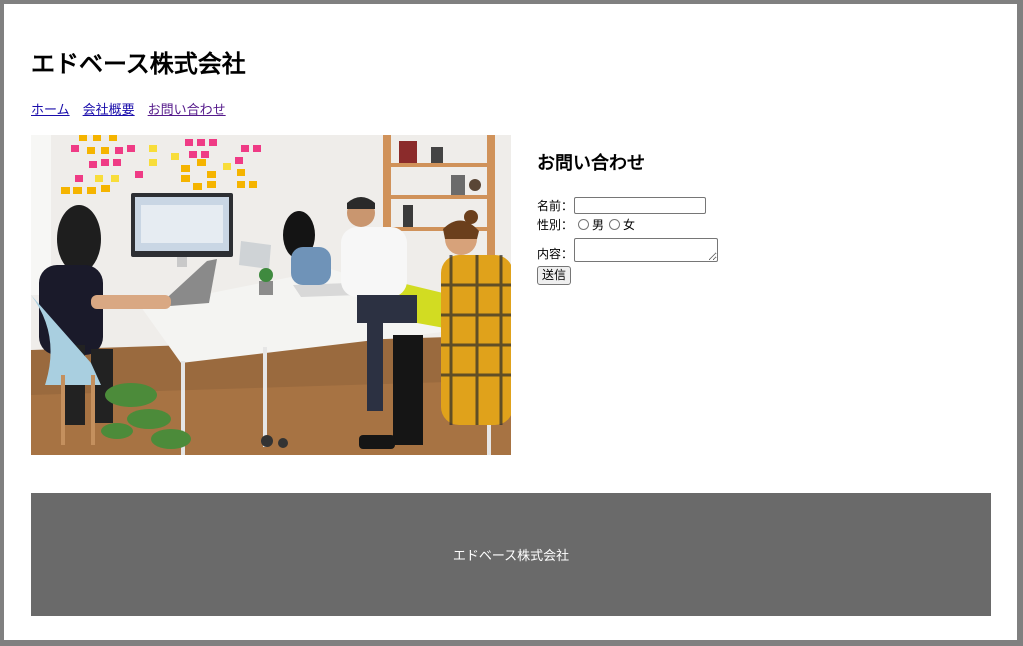 The image size is (1023, 646). What do you see at coordinates (187, 111) in the screenshot?
I see `nav-link-contact: お問い合わせ` at bounding box center [187, 111].